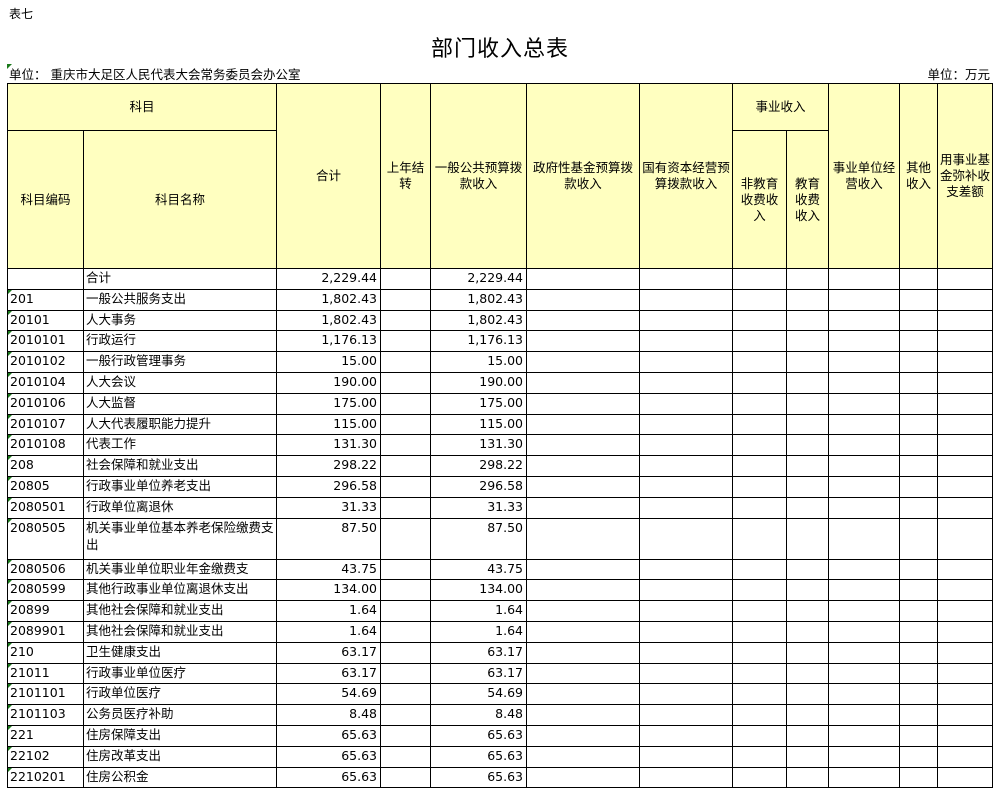 Image resolution: width=1000 pixels, height=796 pixels. Describe the element at coordinates (478, 403) in the screenshot. I see `row-general-budget: 175.00` at that location.